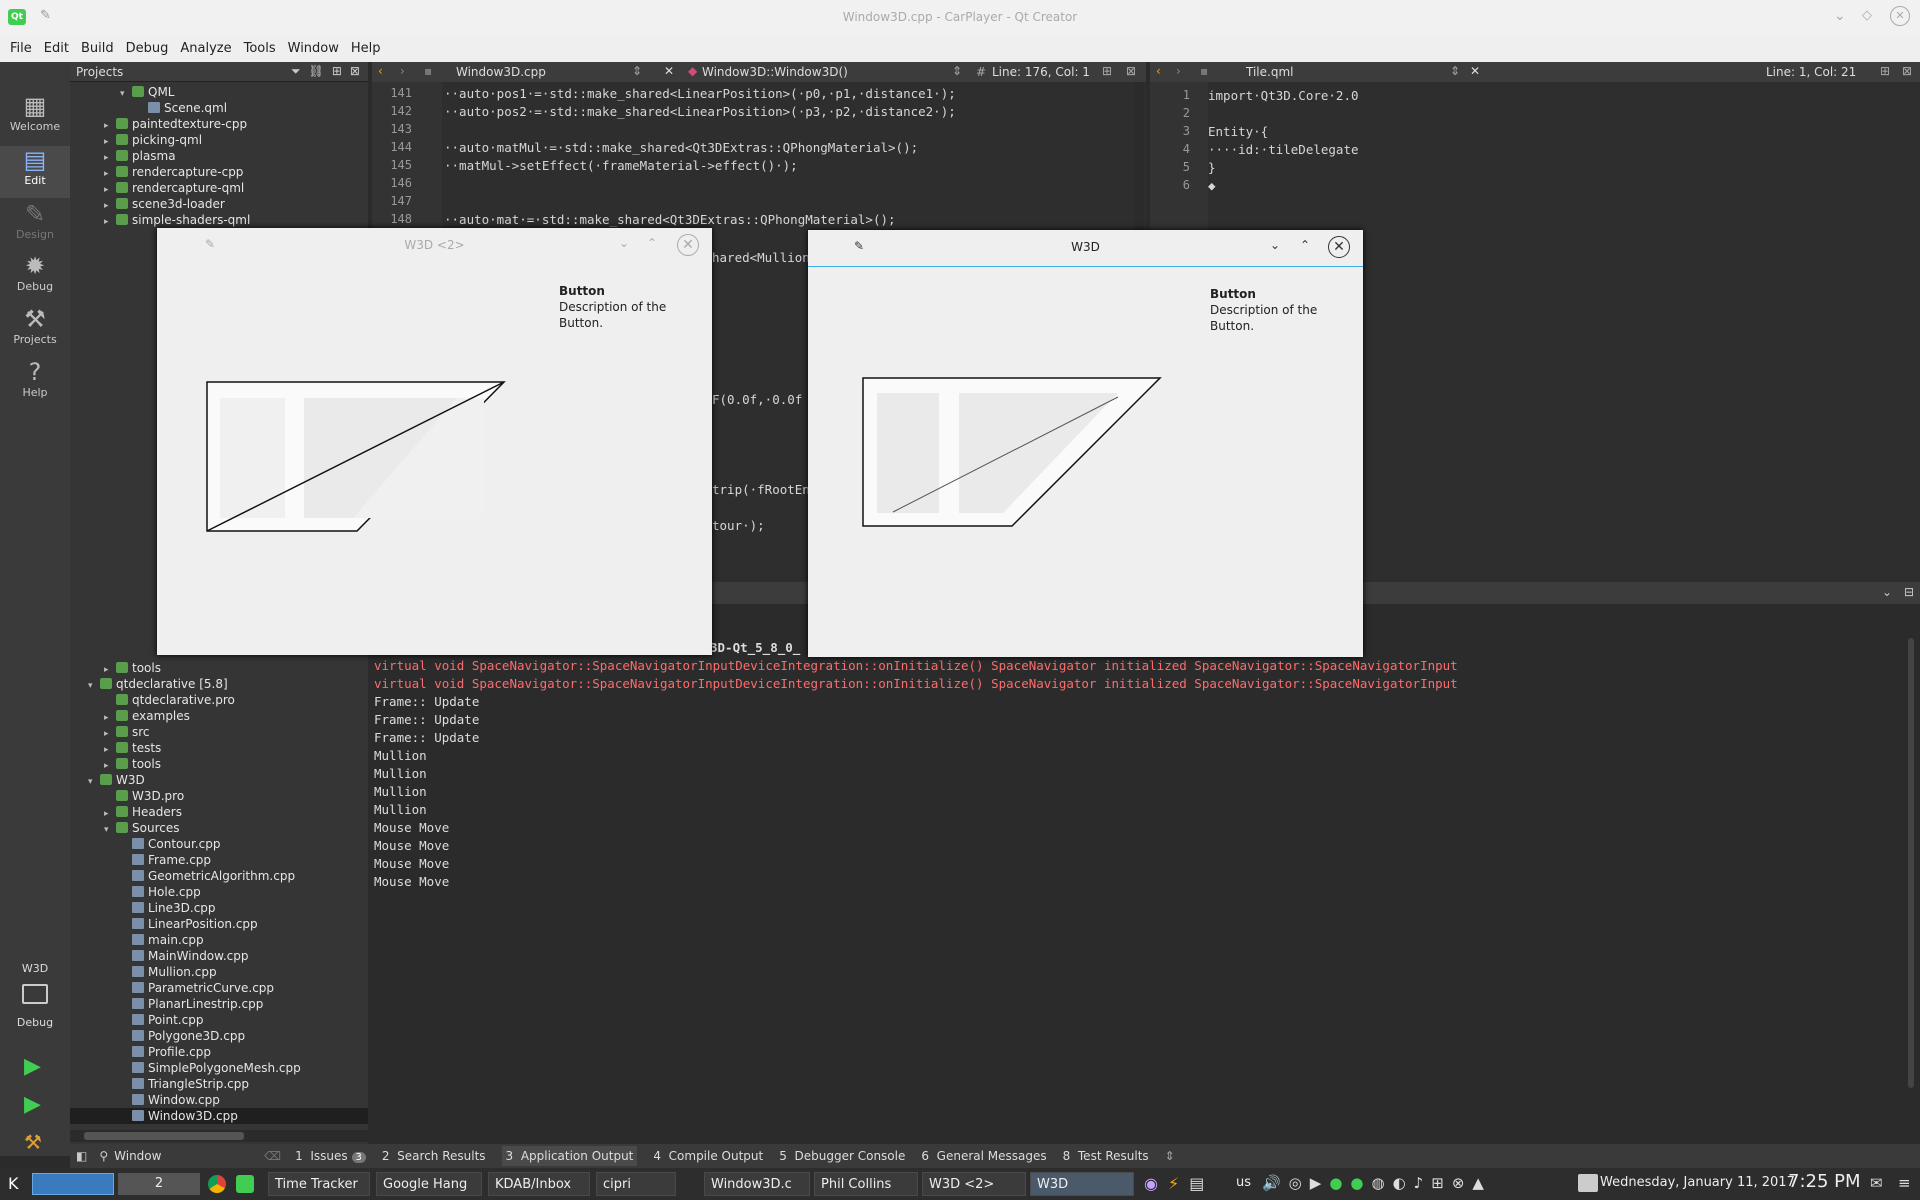 The width and height of the screenshot is (1920, 1200). What do you see at coordinates (1212, 167) in the screenshot?
I see `code-line: }` at bounding box center [1212, 167].